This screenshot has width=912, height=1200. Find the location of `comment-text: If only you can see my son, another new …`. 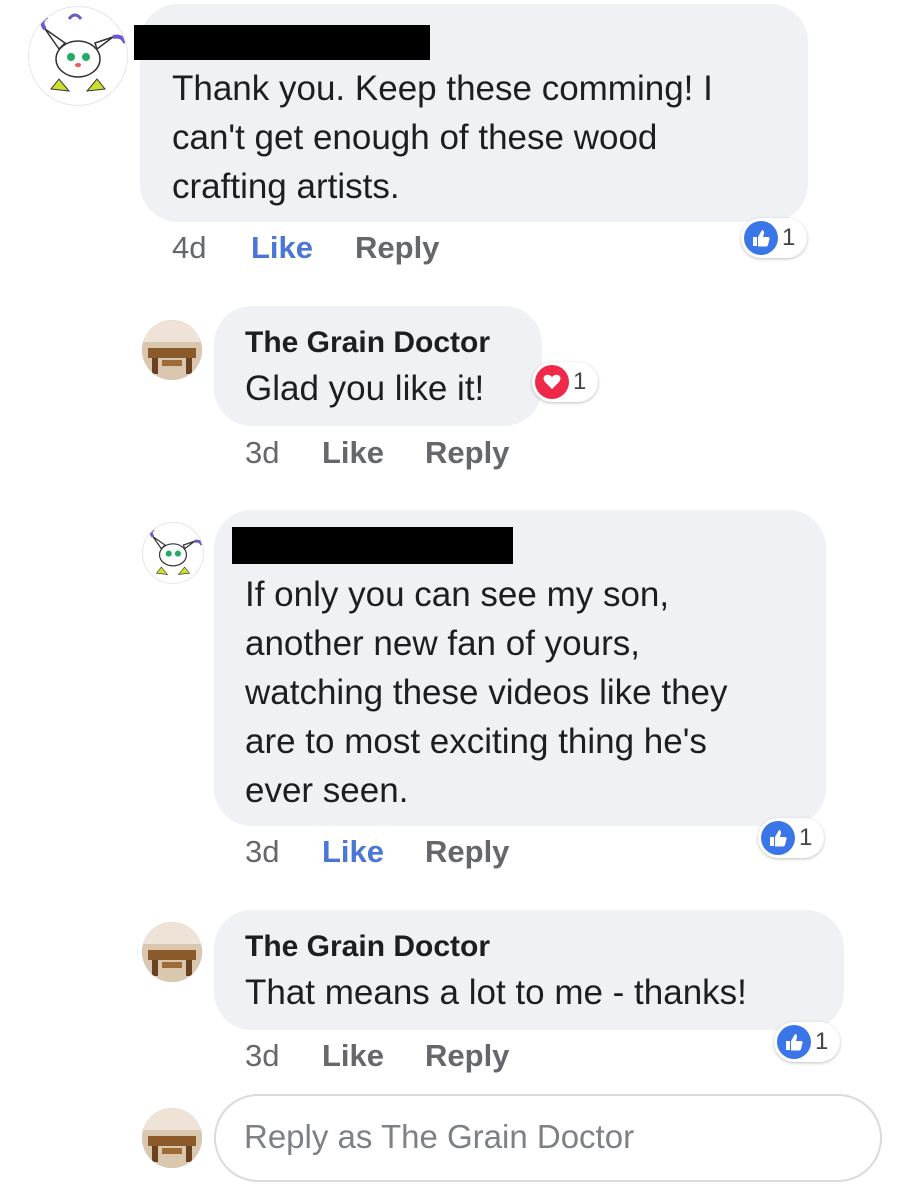

comment-text: If only you can see my son, another new … is located at coordinates (486, 692).